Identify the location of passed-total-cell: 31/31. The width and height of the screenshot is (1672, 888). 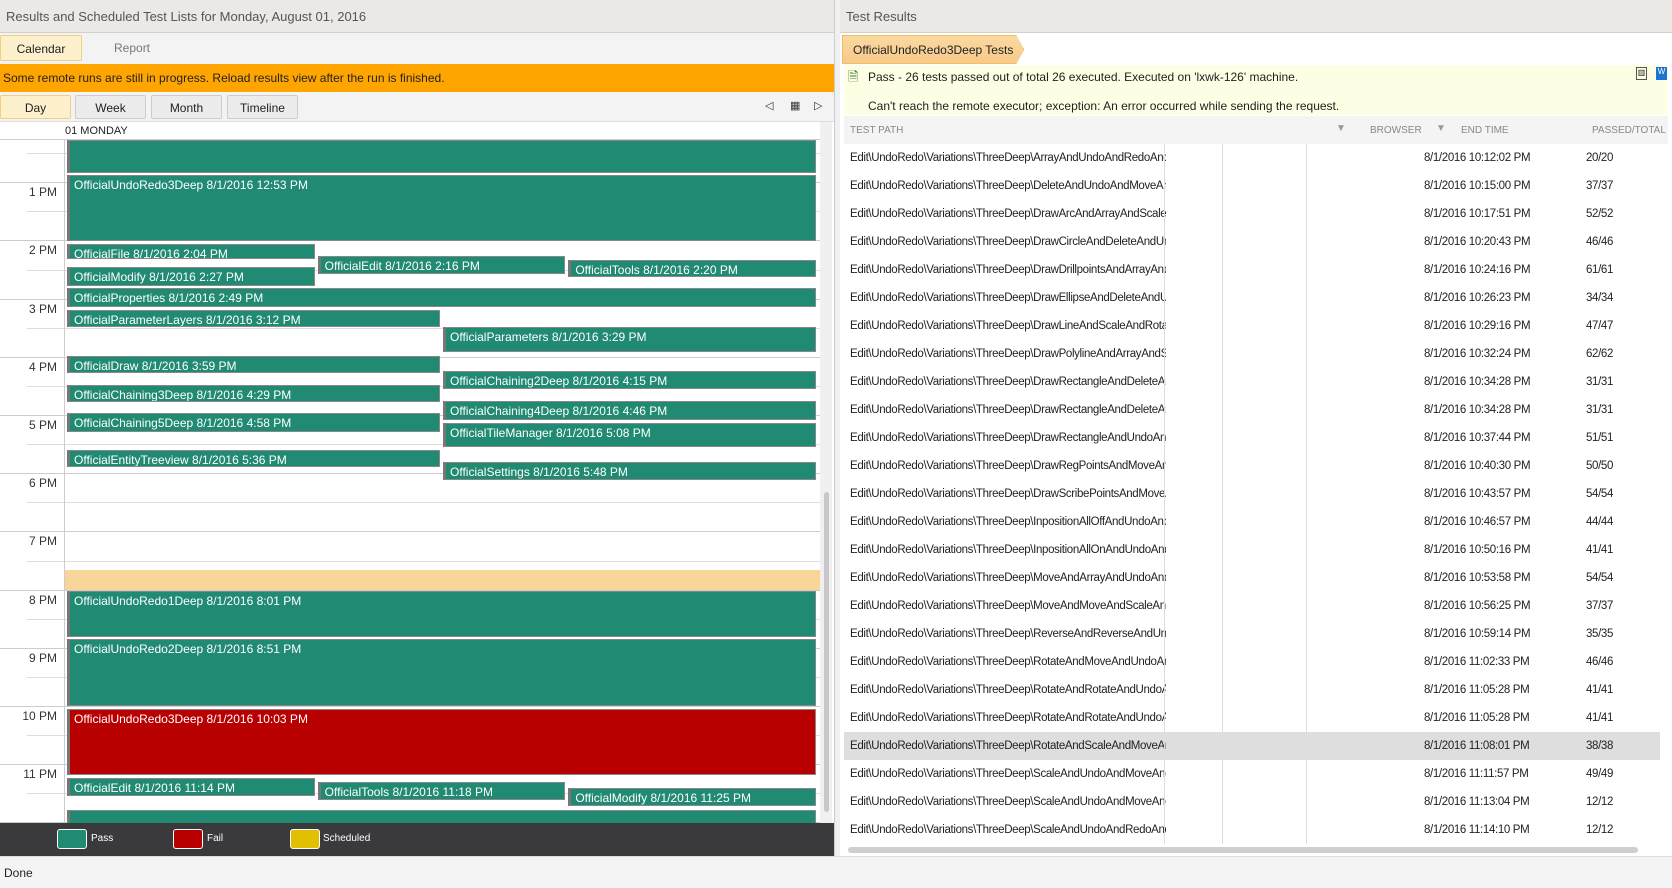
(1600, 410).